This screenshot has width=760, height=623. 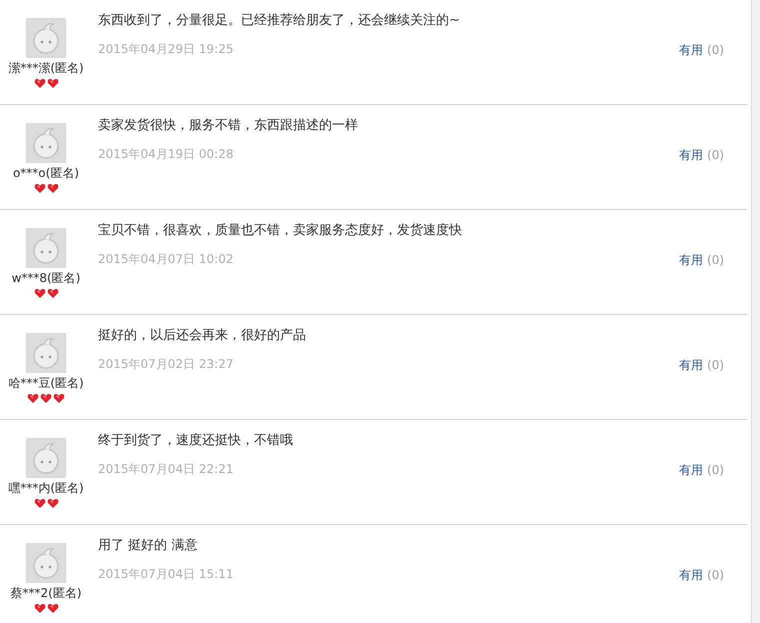 I want to click on review-text: 用了 挺好的 满意, so click(x=148, y=546).